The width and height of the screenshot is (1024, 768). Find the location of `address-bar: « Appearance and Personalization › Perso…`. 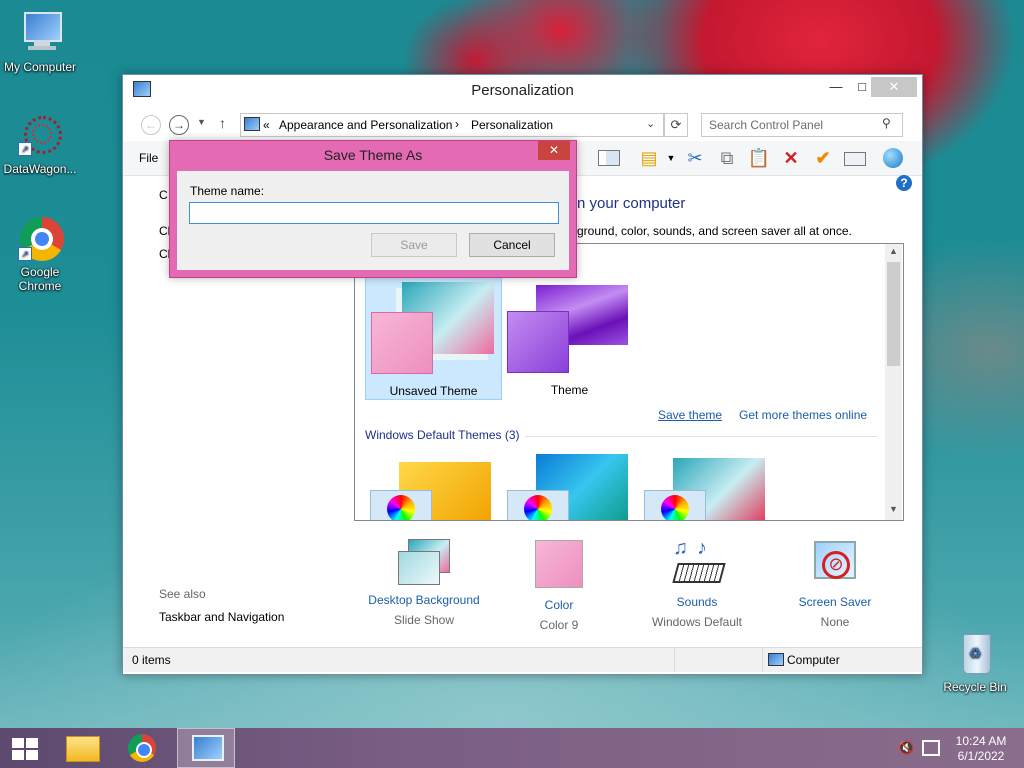

address-bar: « Appearance and Personalization › Perso… is located at coordinates (452, 125).